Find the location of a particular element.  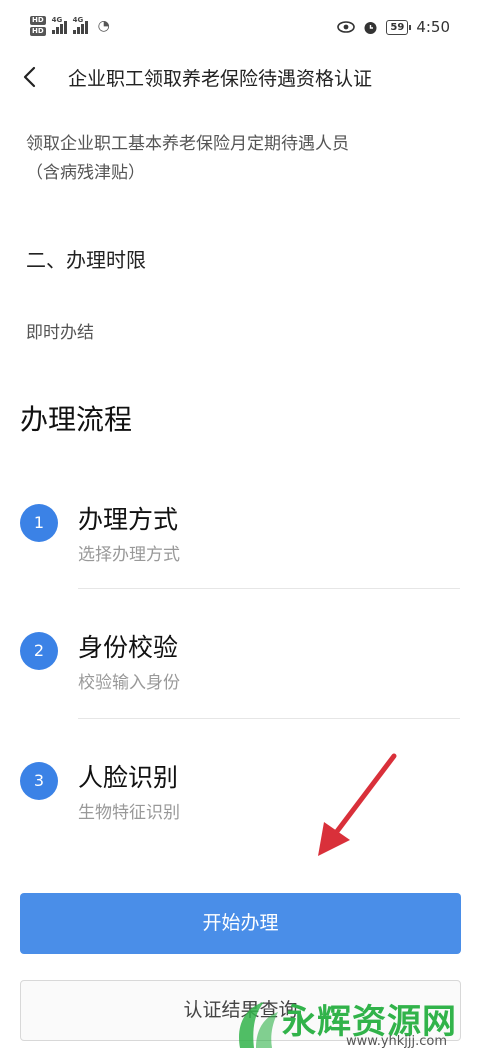

step-number-badge: 2 is located at coordinates (39, 651).